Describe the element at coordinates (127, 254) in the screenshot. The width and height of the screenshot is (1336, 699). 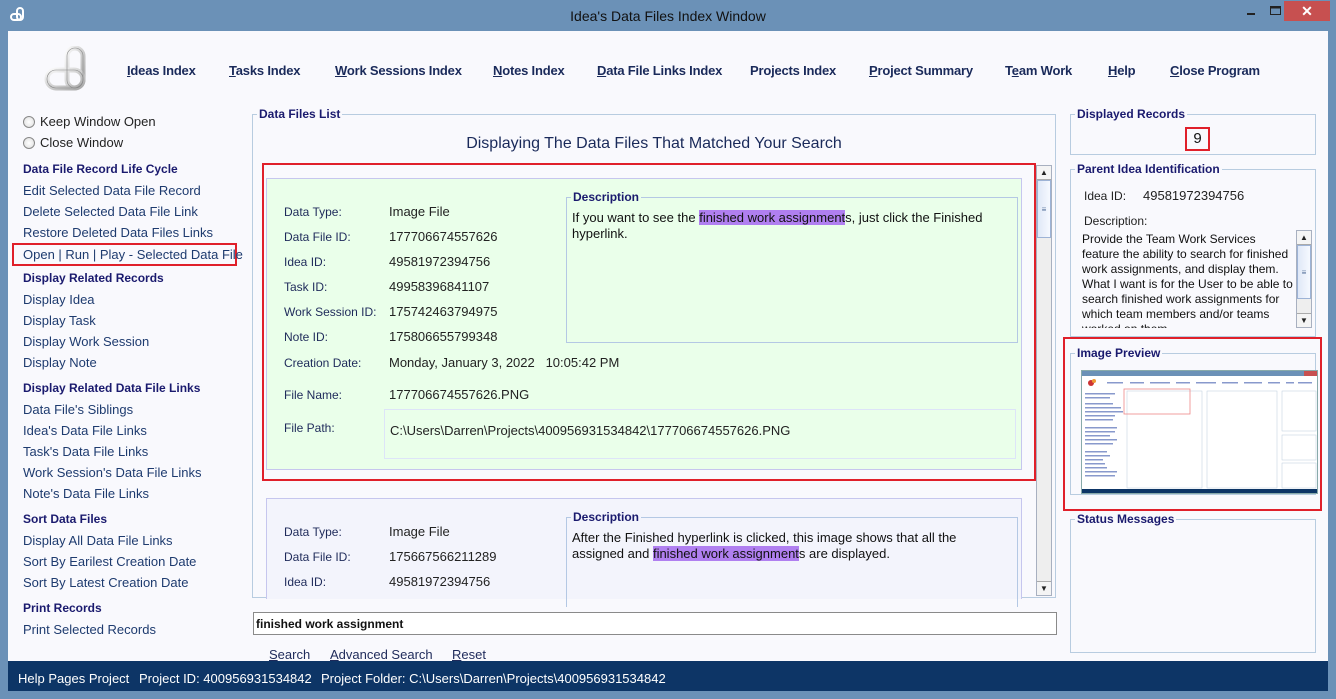
I see `open-run-play-link: Open | Run | Play - Selected Data File` at that location.